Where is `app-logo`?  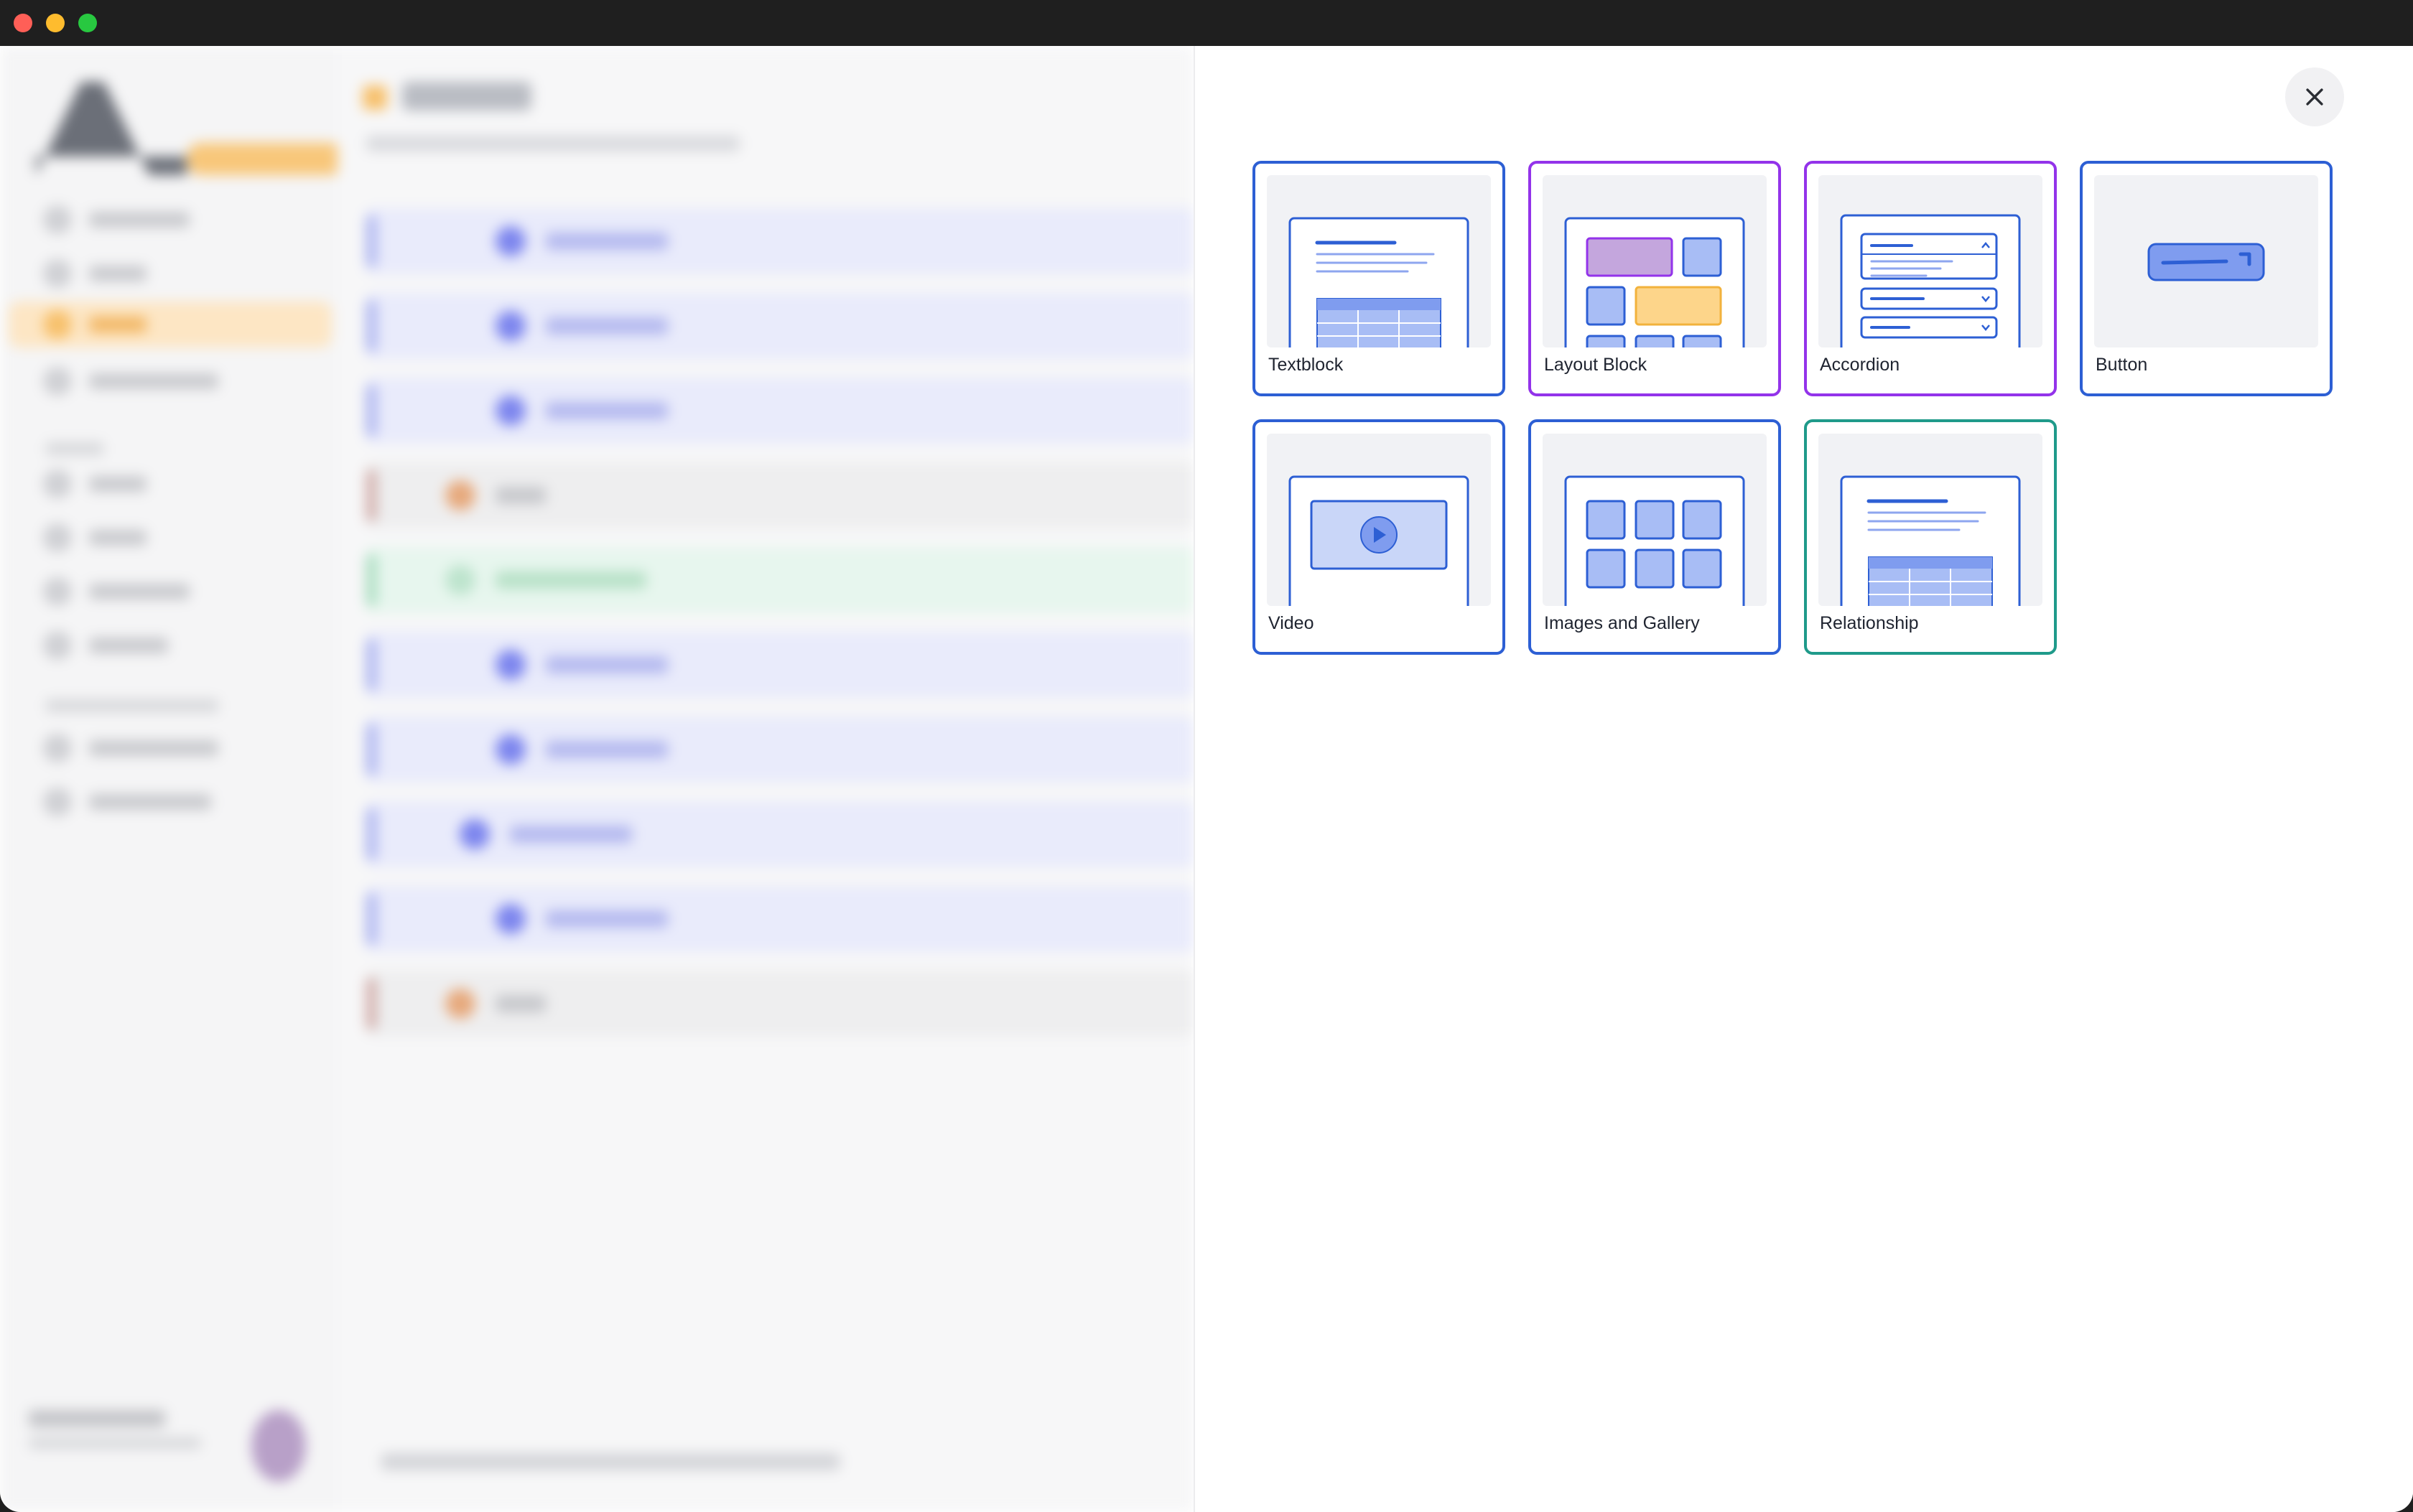 app-logo is located at coordinates (191, 128).